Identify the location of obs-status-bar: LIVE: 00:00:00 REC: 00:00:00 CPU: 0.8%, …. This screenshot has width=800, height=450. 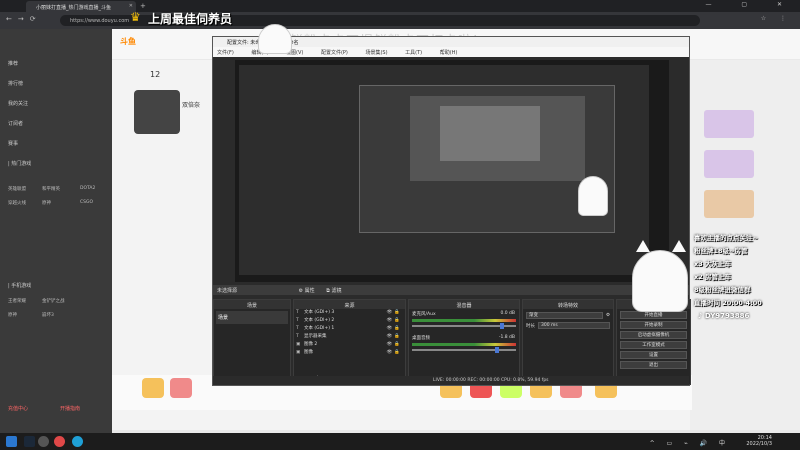
(451, 380).